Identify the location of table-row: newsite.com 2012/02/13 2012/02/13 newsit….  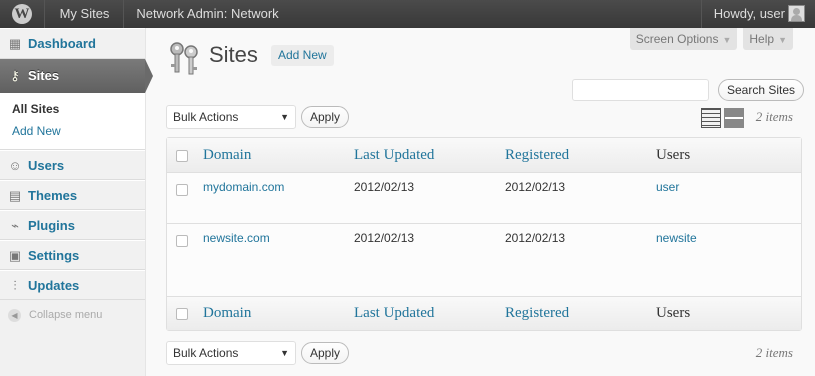
(484, 260).